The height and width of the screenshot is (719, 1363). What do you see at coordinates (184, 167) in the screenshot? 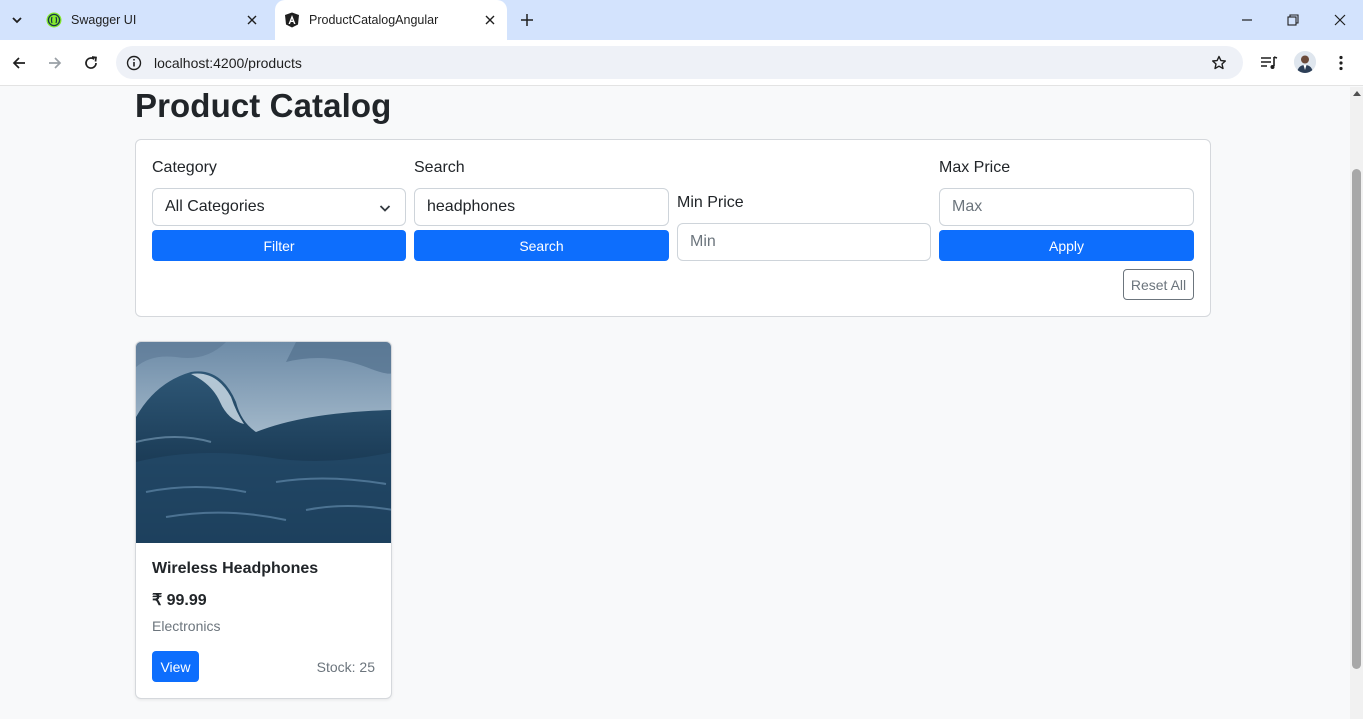
I see `category-label: Category` at bounding box center [184, 167].